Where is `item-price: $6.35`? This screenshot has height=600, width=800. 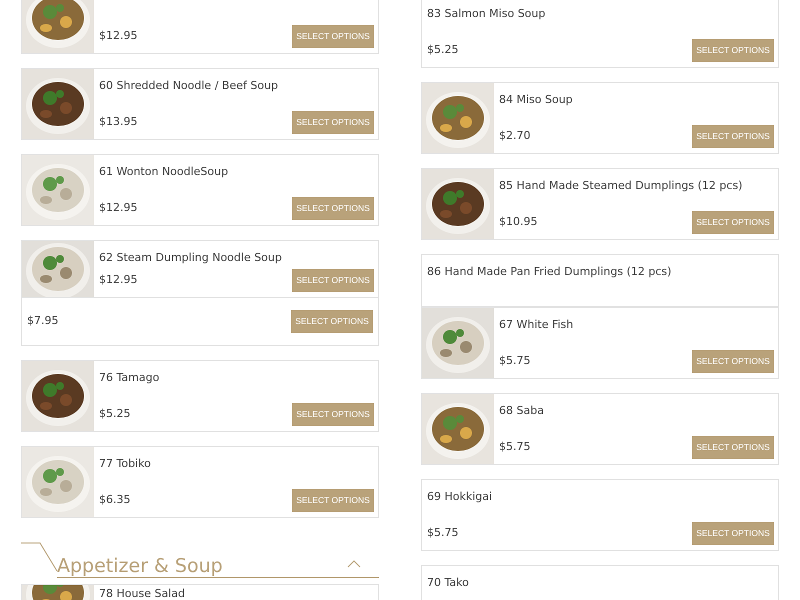
item-price: $6.35 is located at coordinates (114, 500).